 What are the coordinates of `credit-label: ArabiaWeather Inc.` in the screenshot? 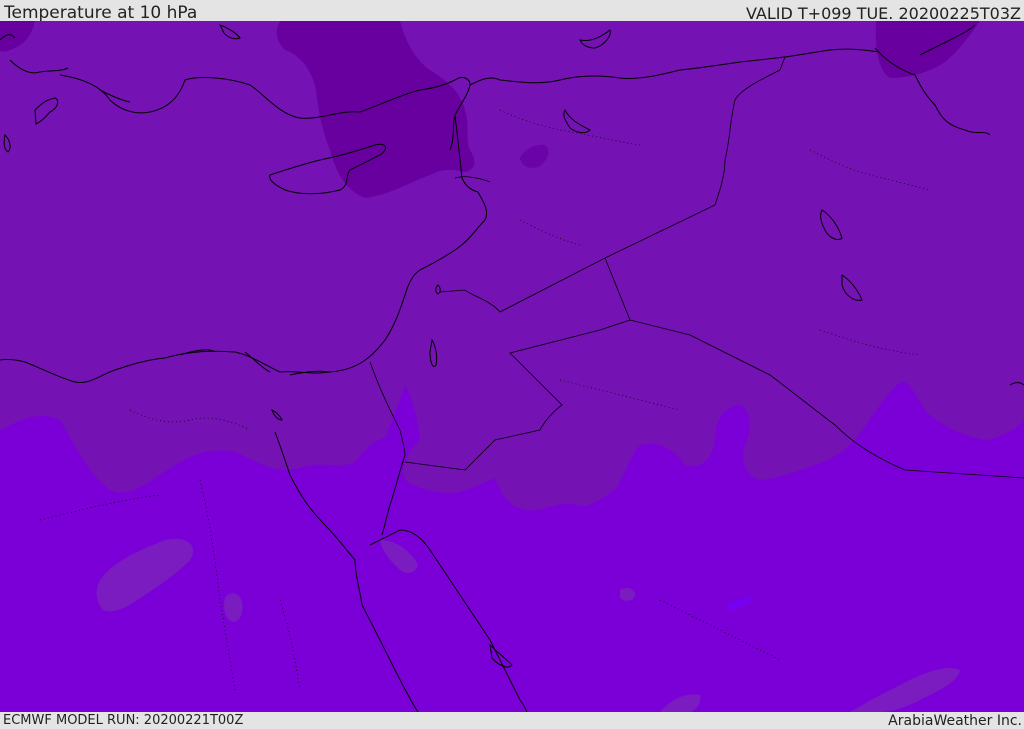 It's located at (955, 721).